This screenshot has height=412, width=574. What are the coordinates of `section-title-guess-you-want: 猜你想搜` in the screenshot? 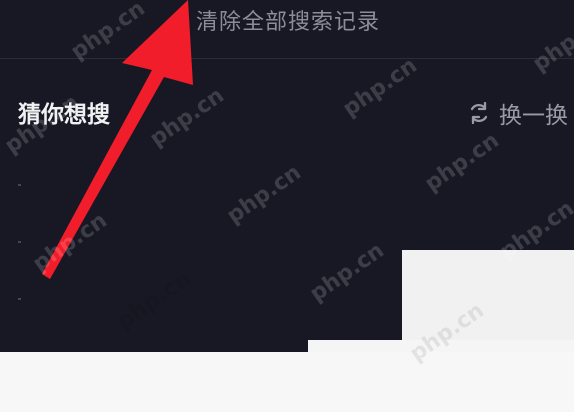 It's located at (64, 115).